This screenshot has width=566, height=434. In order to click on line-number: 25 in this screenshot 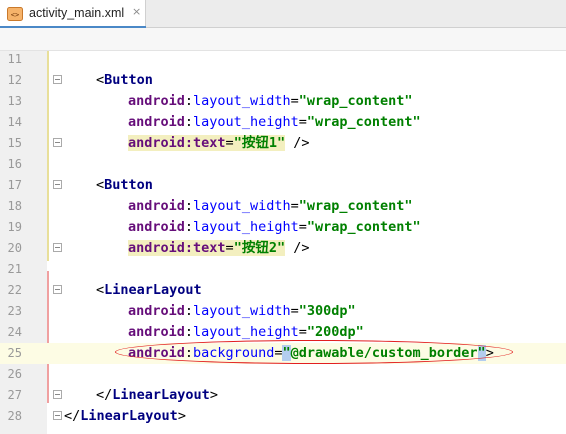, I will do `click(14, 353)`.